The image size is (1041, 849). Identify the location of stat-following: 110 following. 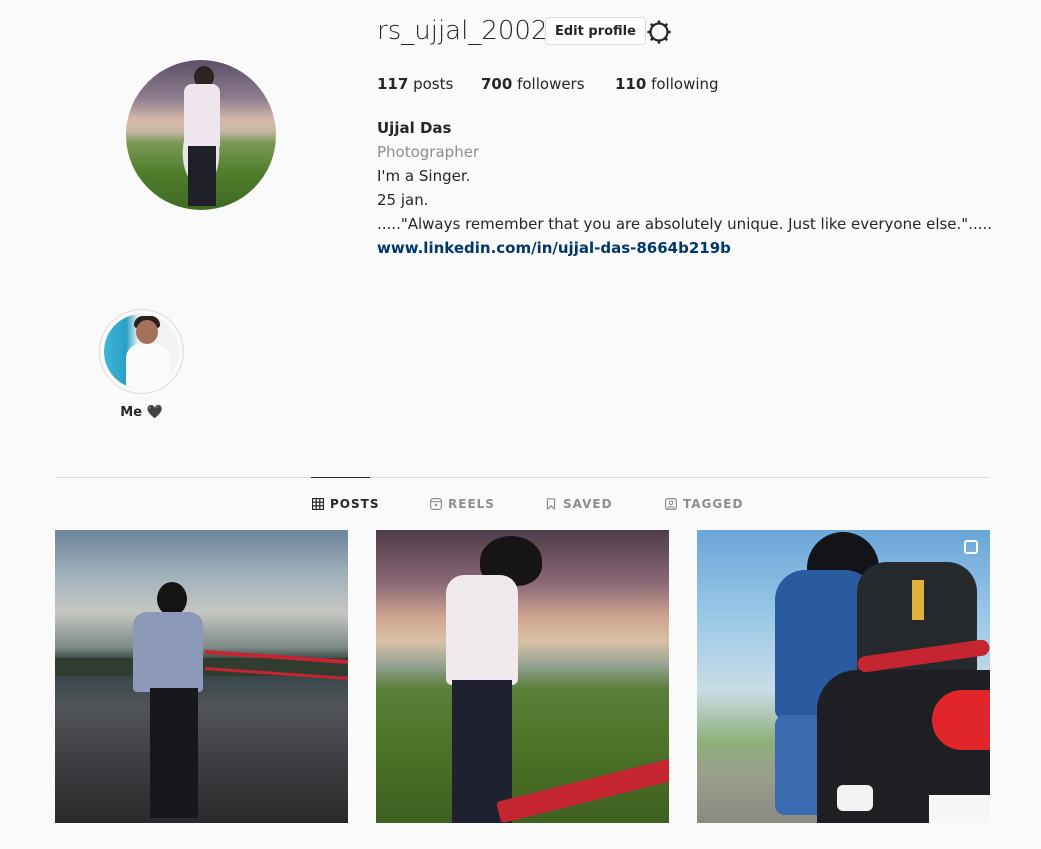
(667, 84).